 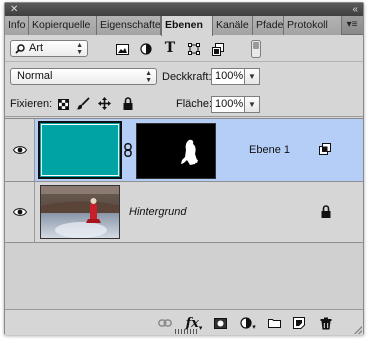 What do you see at coordinates (157, 212) in the screenshot?
I see `layer-name: Hintergrund` at bounding box center [157, 212].